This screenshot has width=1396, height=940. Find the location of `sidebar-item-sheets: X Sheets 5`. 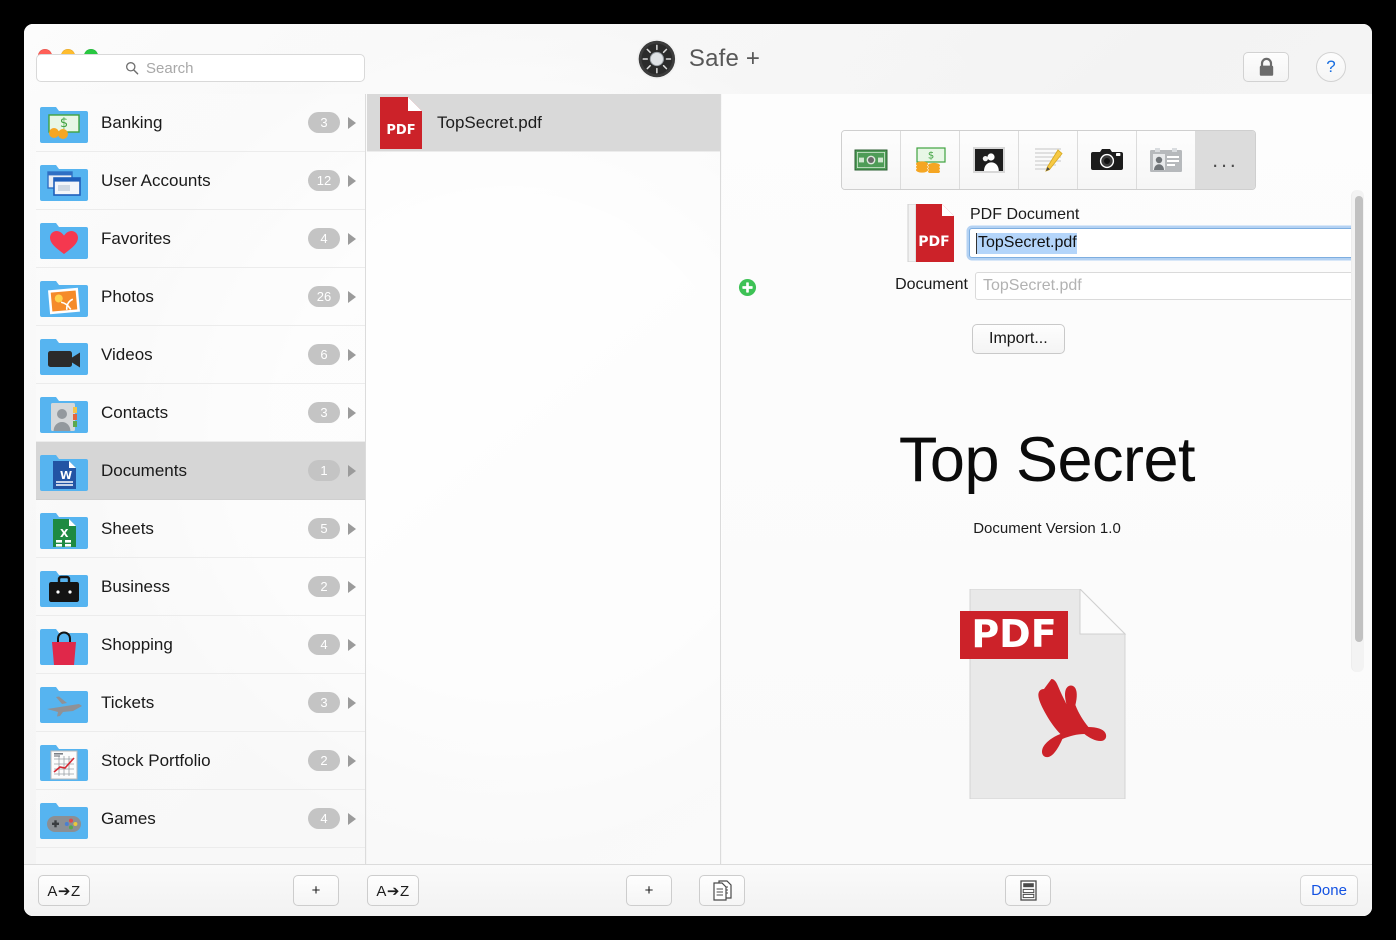

sidebar-item-sheets: X Sheets 5 is located at coordinates (200, 529).